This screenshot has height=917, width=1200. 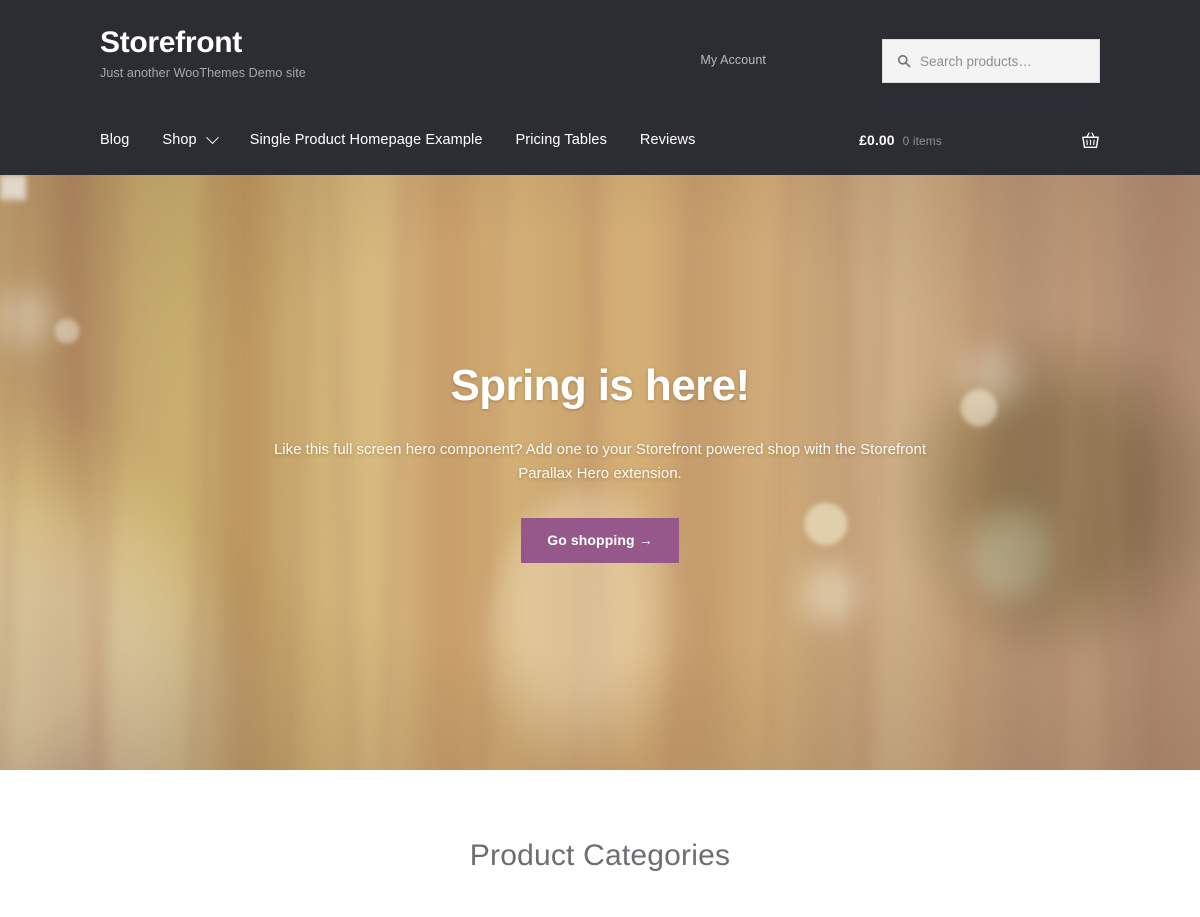 I want to click on nav-link-single-product-homepage-example: Single Product Homepage Example, so click(x=366, y=140).